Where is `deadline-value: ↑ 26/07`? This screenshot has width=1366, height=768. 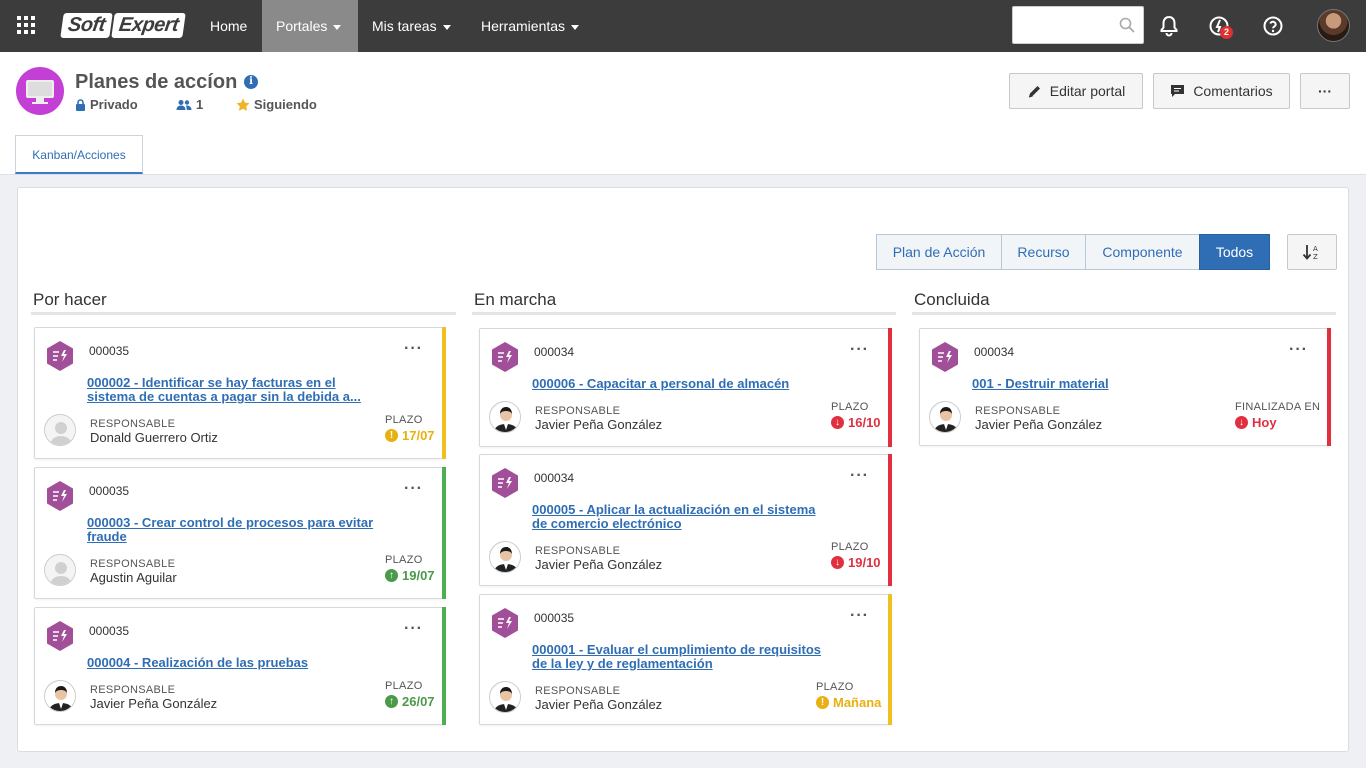 deadline-value: ↑ 26/07 is located at coordinates (410, 701).